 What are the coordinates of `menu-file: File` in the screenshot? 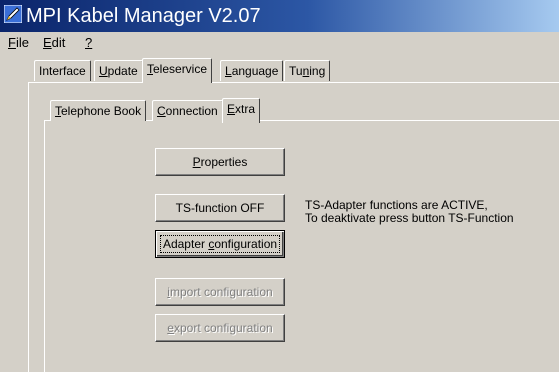 It's located at (18, 43).